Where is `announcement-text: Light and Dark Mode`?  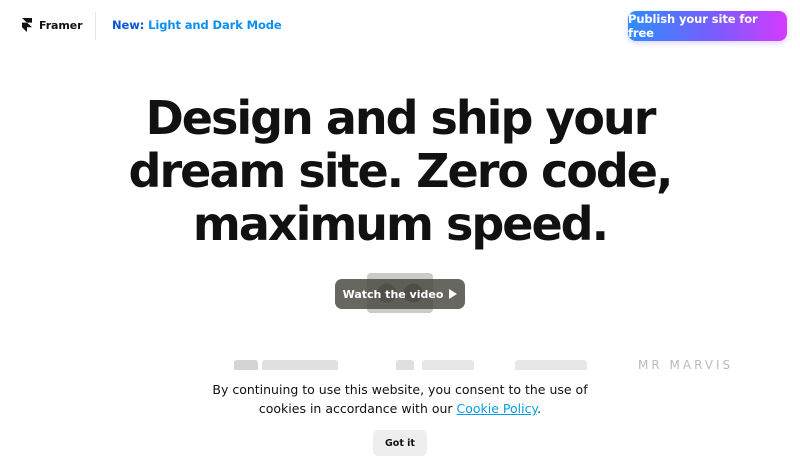 announcement-text: Light and Dark Mode is located at coordinates (215, 25).